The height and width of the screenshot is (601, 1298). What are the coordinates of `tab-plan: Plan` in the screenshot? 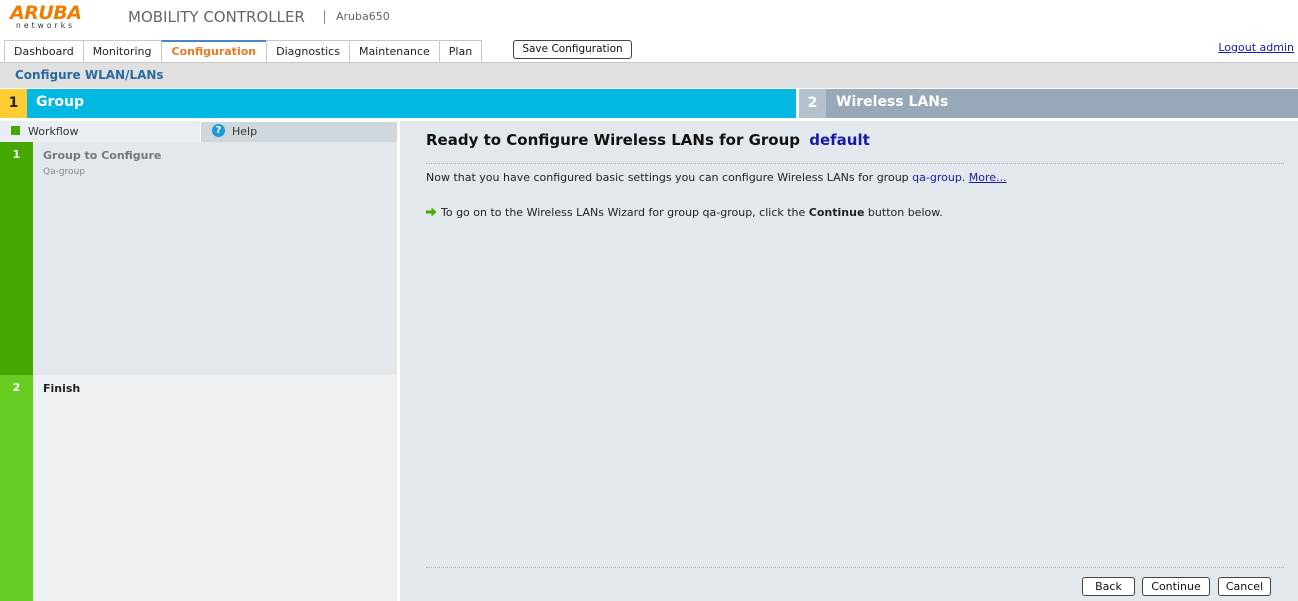 It's located at (460, 51).